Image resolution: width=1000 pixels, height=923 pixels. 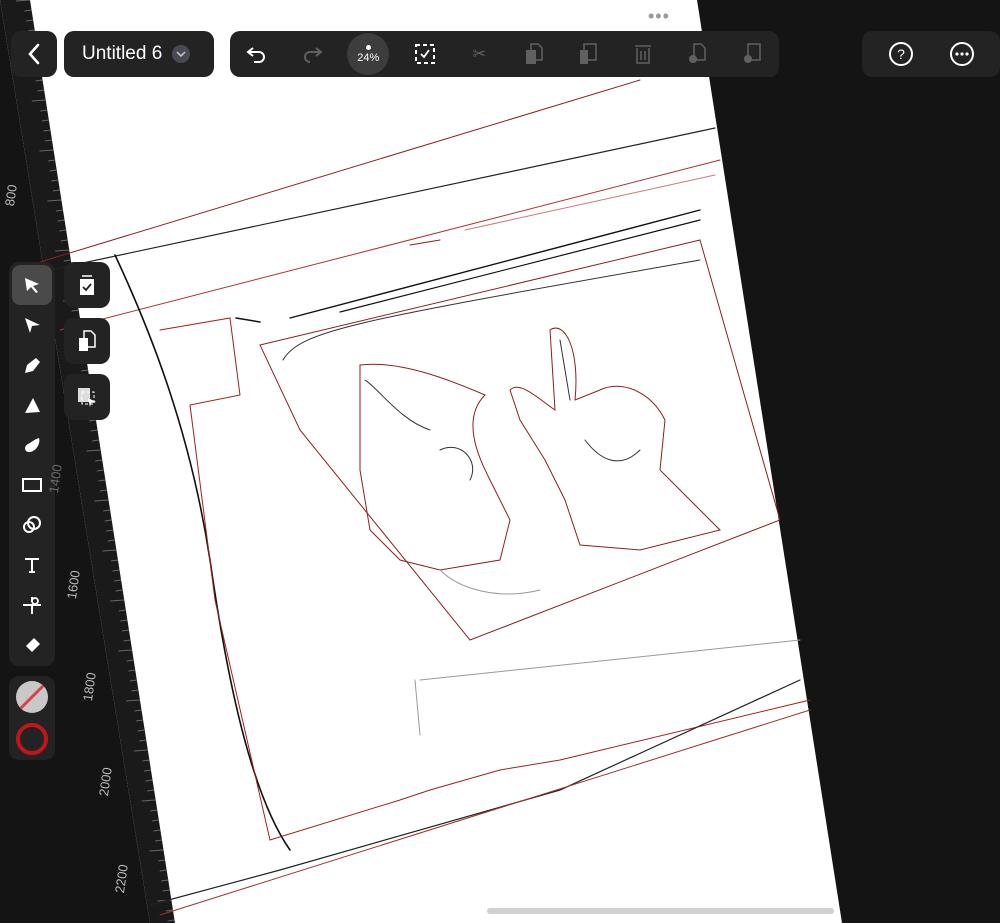 What do you see at coordinates (32, 605) in the screenshot?
I see `scissors-tool` at bounding box center [32, 605].